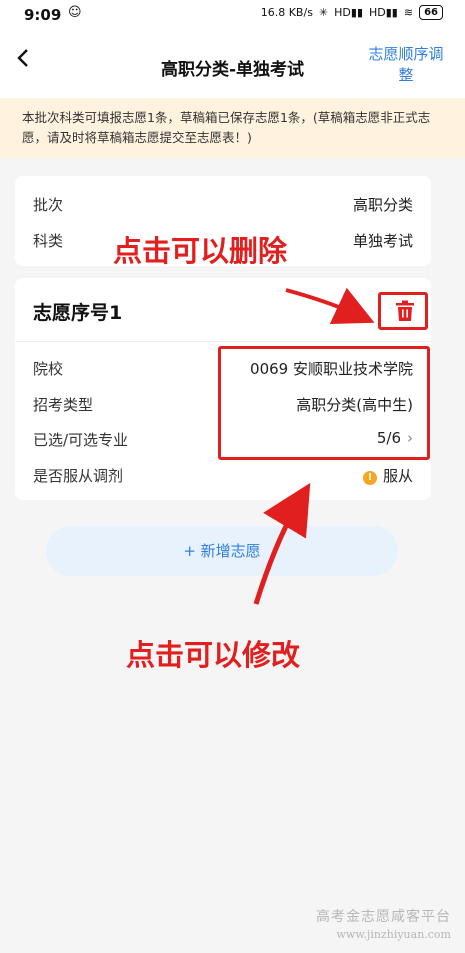  Describe the element at coordinates (282, 543) in the screenshot. I see `arrow-to-edit` at that location.